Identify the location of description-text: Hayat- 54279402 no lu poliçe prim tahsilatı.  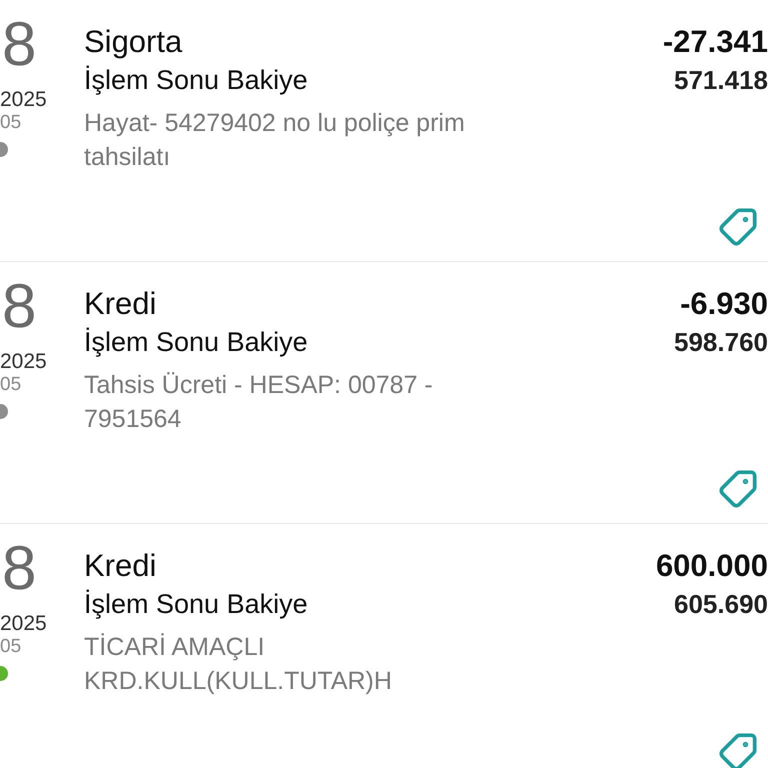
(275, 140).